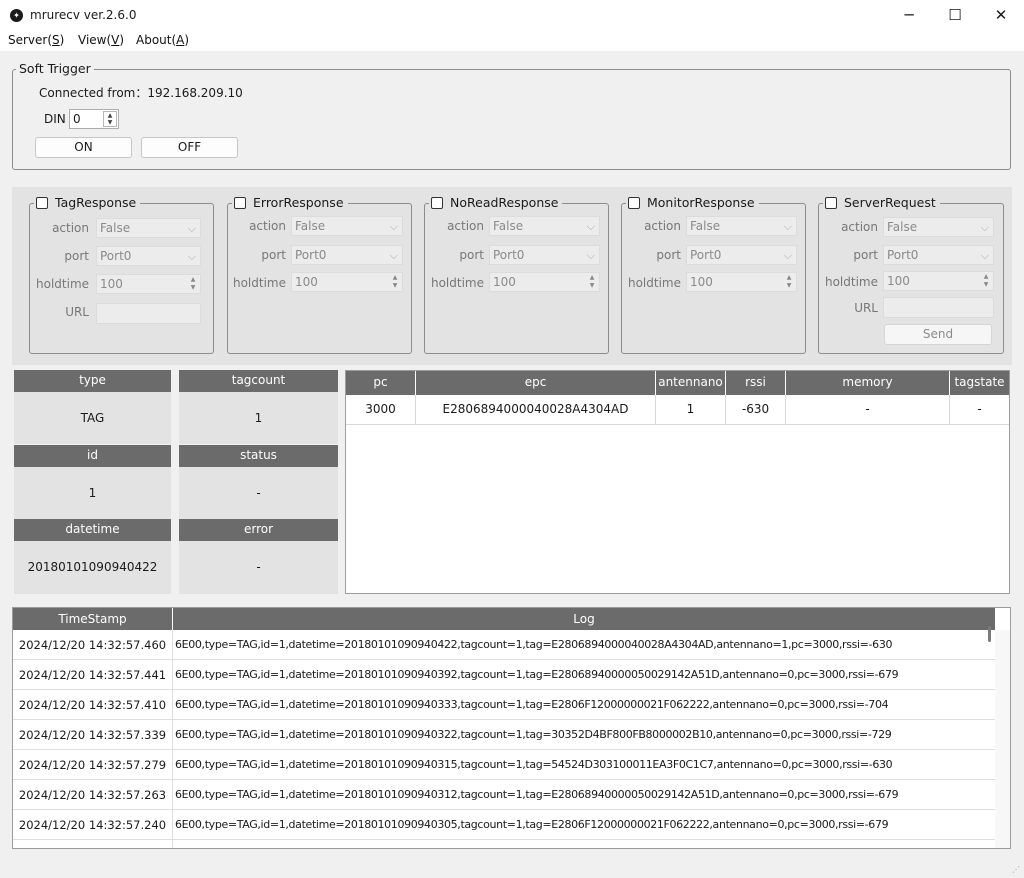 The image size is (1024, 878). Describe the element at coordinates (83, 15) in the screenshot. I see `window-title: mrurecv ver.2.6.0` at that location.